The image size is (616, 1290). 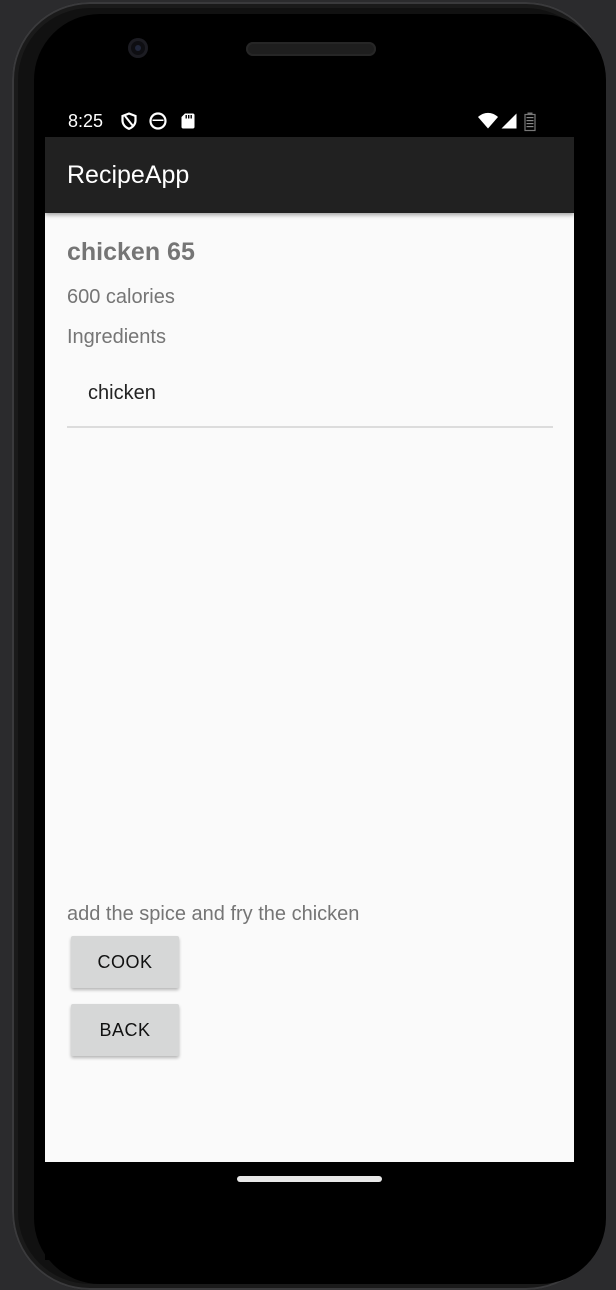 What do you see at coordinates (310, 396) in the screenshot?
I see `ingredient-list-item: chicken` at bounding box center [310, 396].